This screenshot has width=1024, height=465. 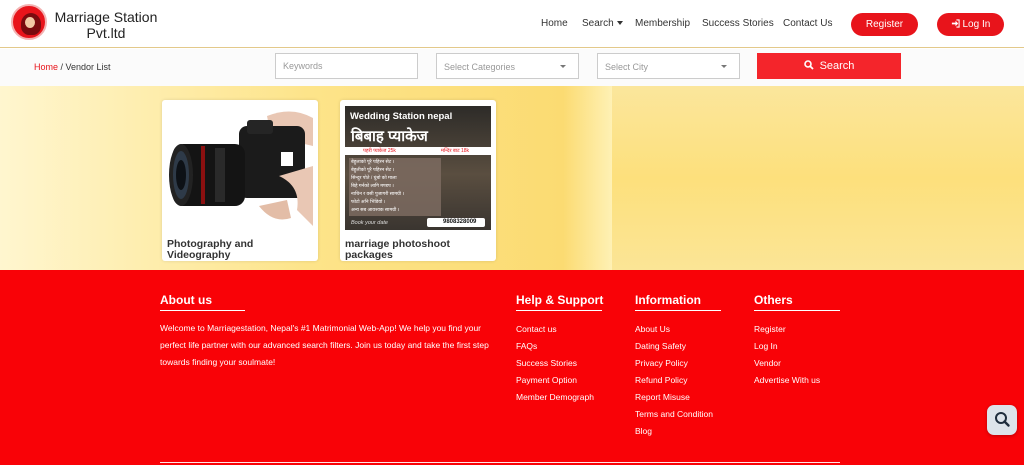 What do you see at coordinates (787, 380) in the screenshot?
I see `footer-link-advertise: Advertise With us` at bounding box center [787, 380].